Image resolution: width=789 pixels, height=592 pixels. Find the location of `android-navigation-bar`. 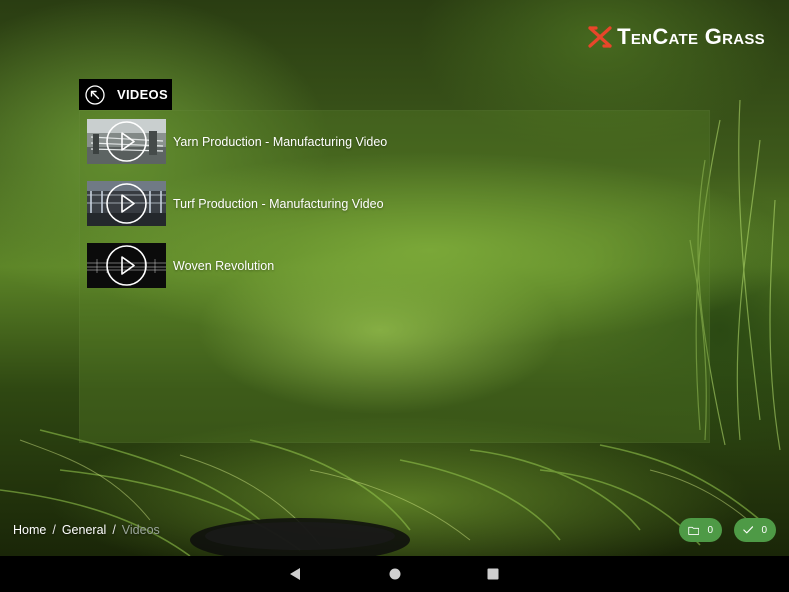

android-navigation-bar is located at coordinates (394, 574).